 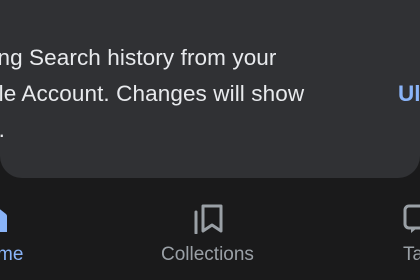 I want to click on nav-item-collections: Collections, so click(x=210, y=229).